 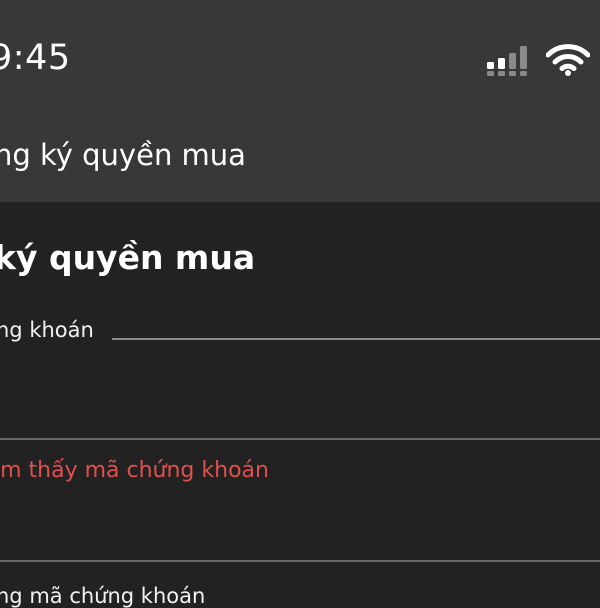 What do you see at coordinates (123, 155) in the screenshot?
I see `app-bar-title: ng ký quyền mua` at bounding box center [123, 155].